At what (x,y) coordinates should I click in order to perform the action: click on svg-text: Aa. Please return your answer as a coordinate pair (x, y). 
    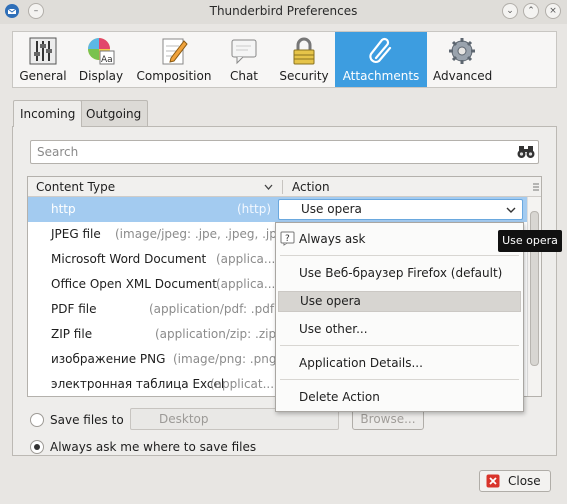
    Looking at the image, I should click on (107, 60).